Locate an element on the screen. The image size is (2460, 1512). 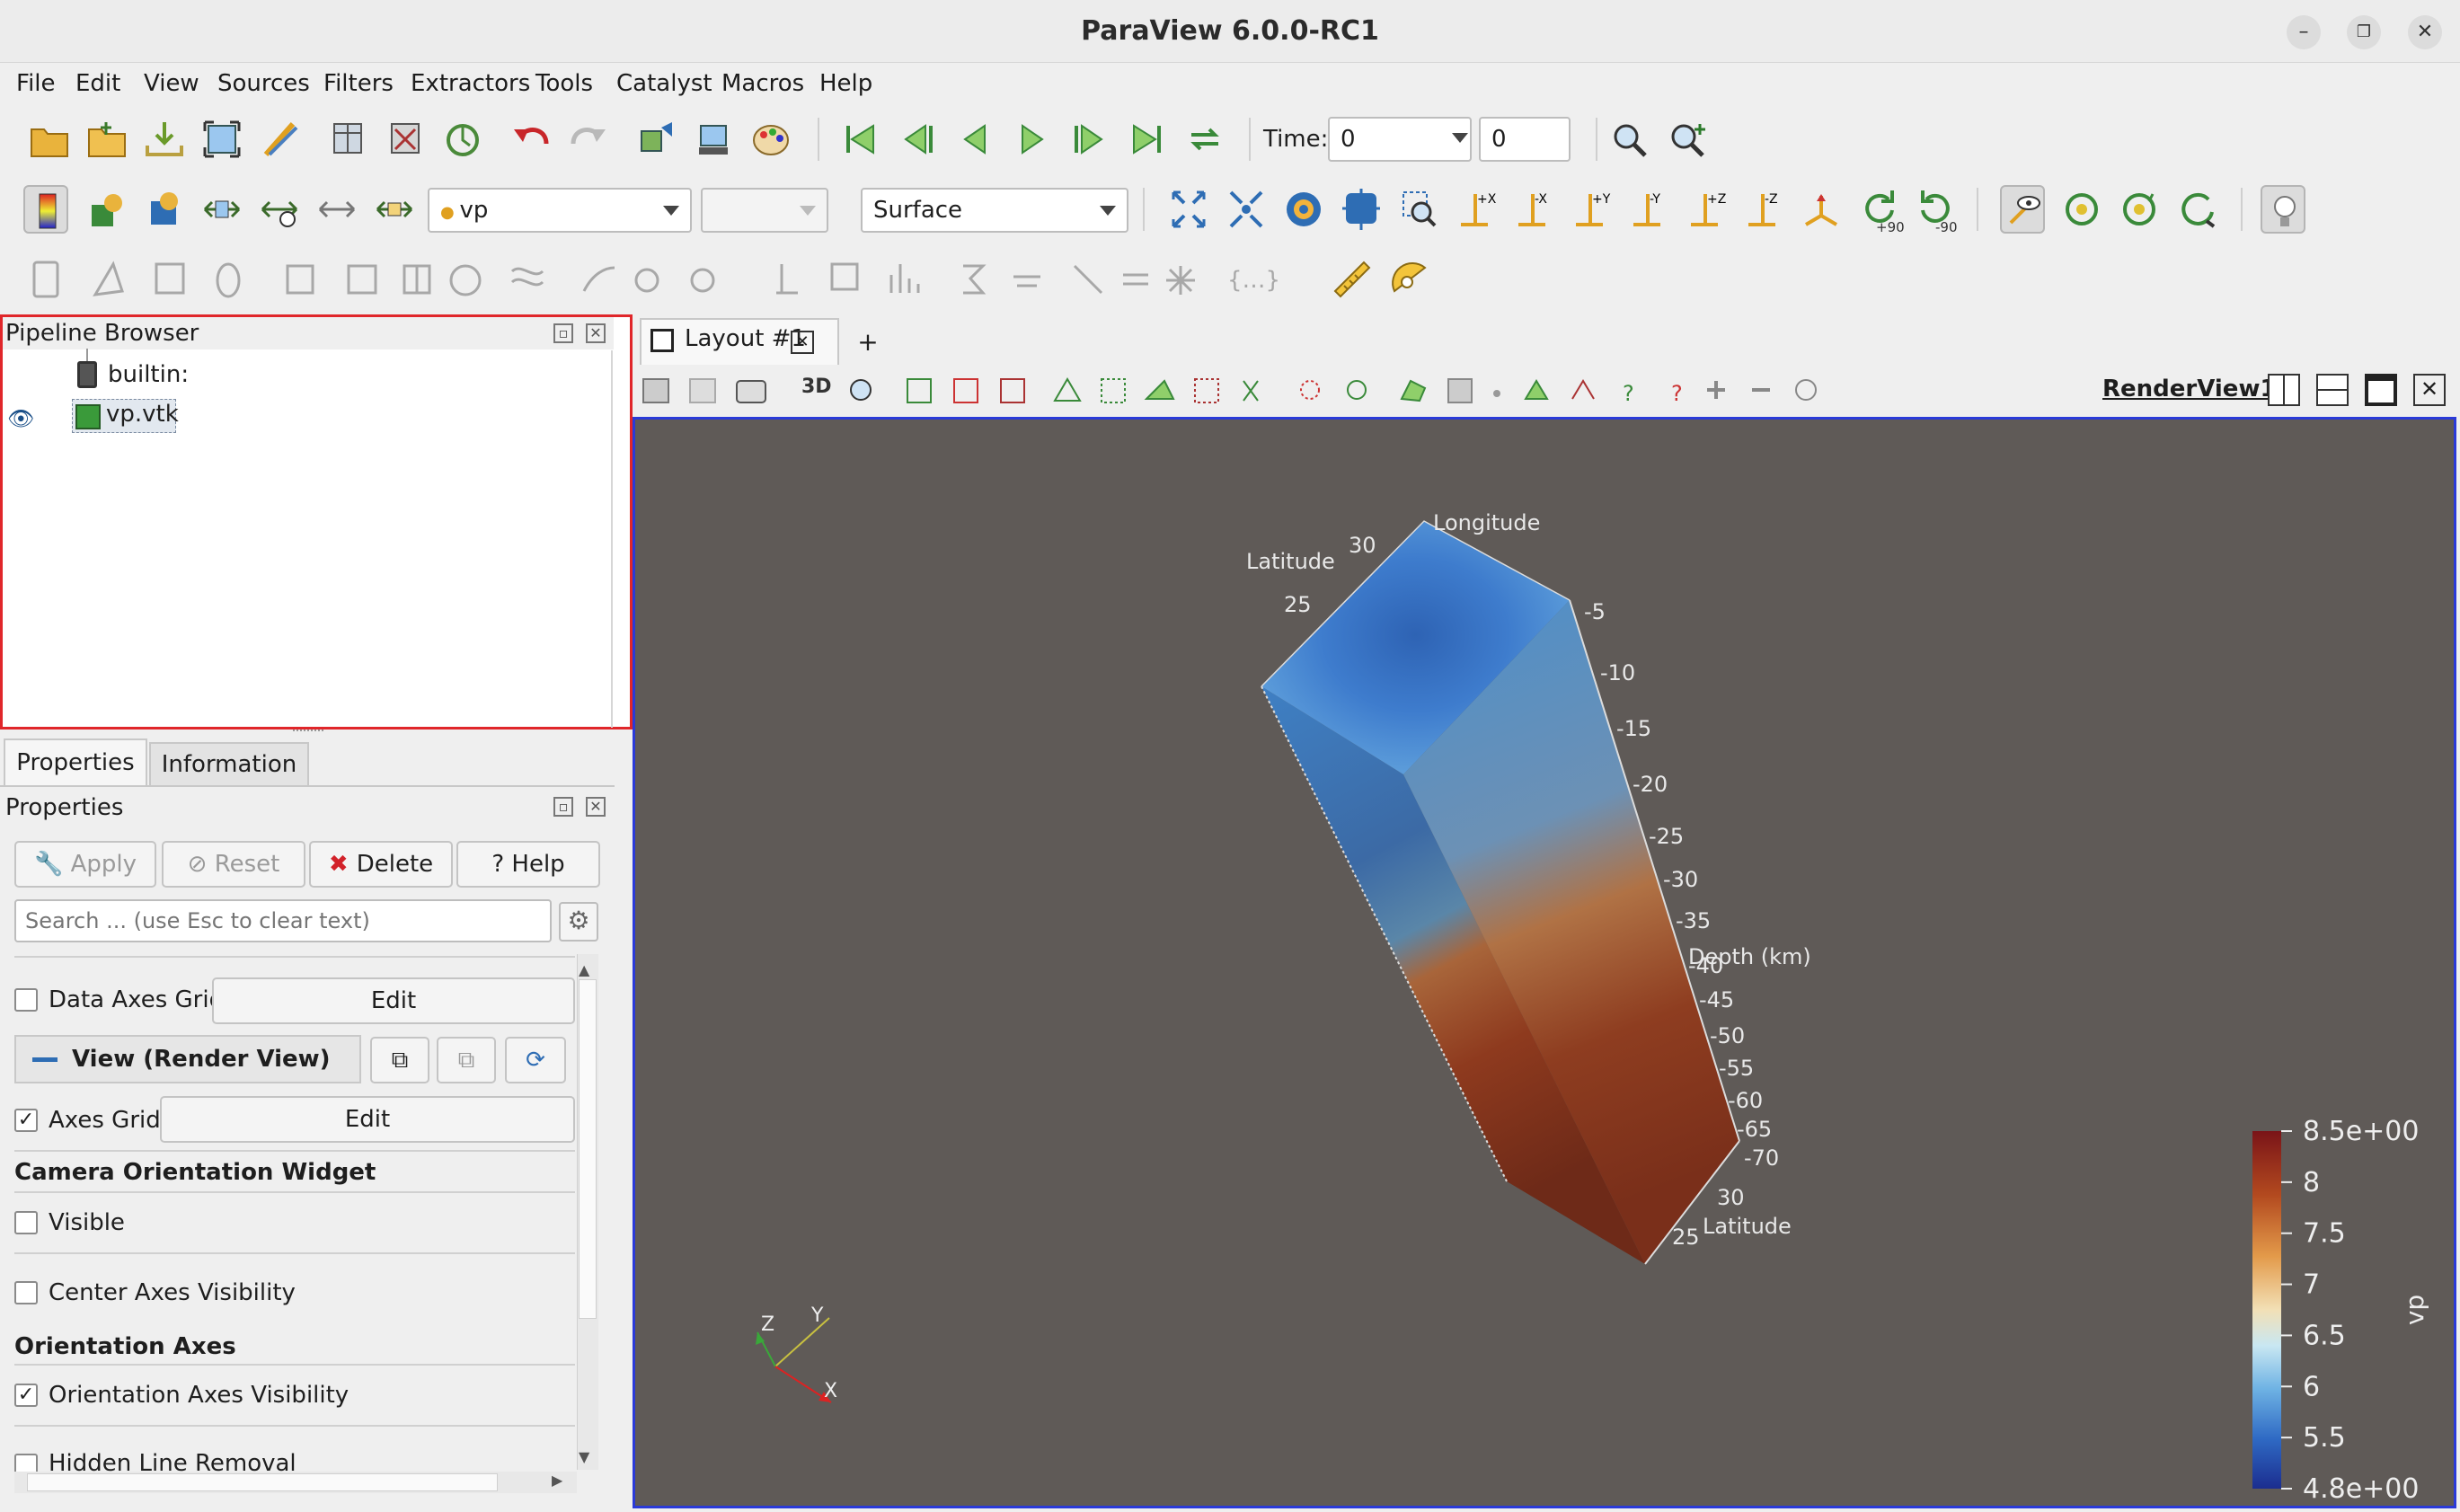
play-icon is located at coordinates (1032, 139).